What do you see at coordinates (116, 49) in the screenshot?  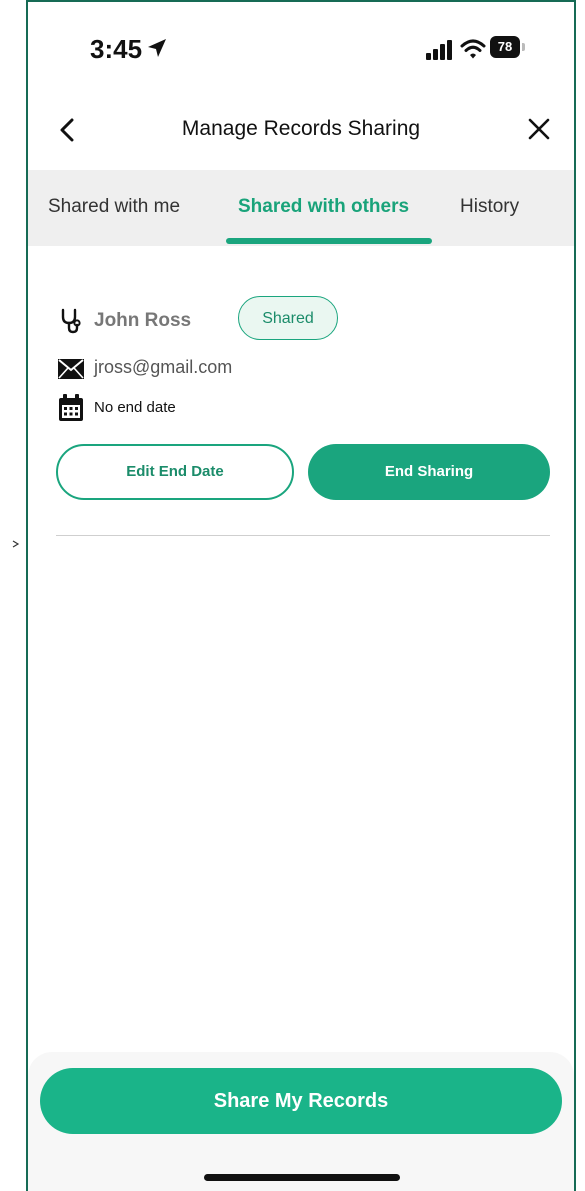 I see `status-time: 3:45` at bounding box center [116, 49].